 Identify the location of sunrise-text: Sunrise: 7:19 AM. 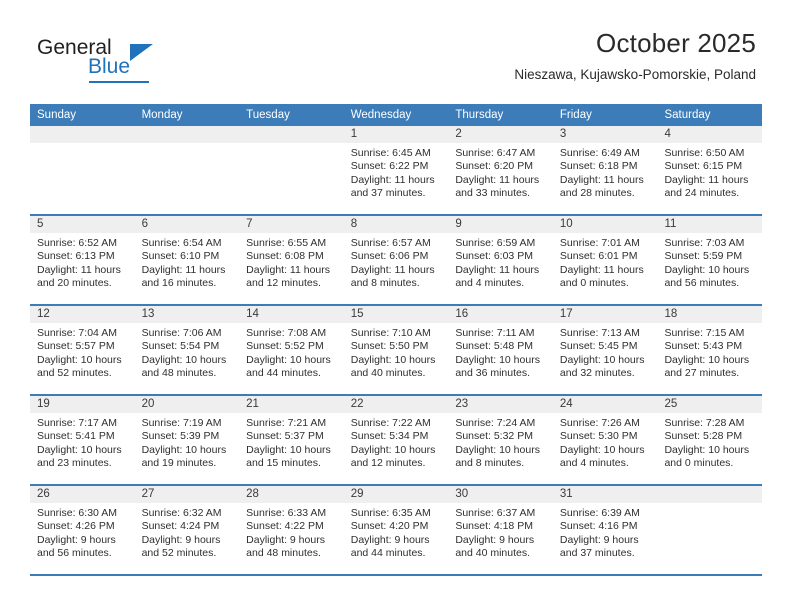
(181, 423).